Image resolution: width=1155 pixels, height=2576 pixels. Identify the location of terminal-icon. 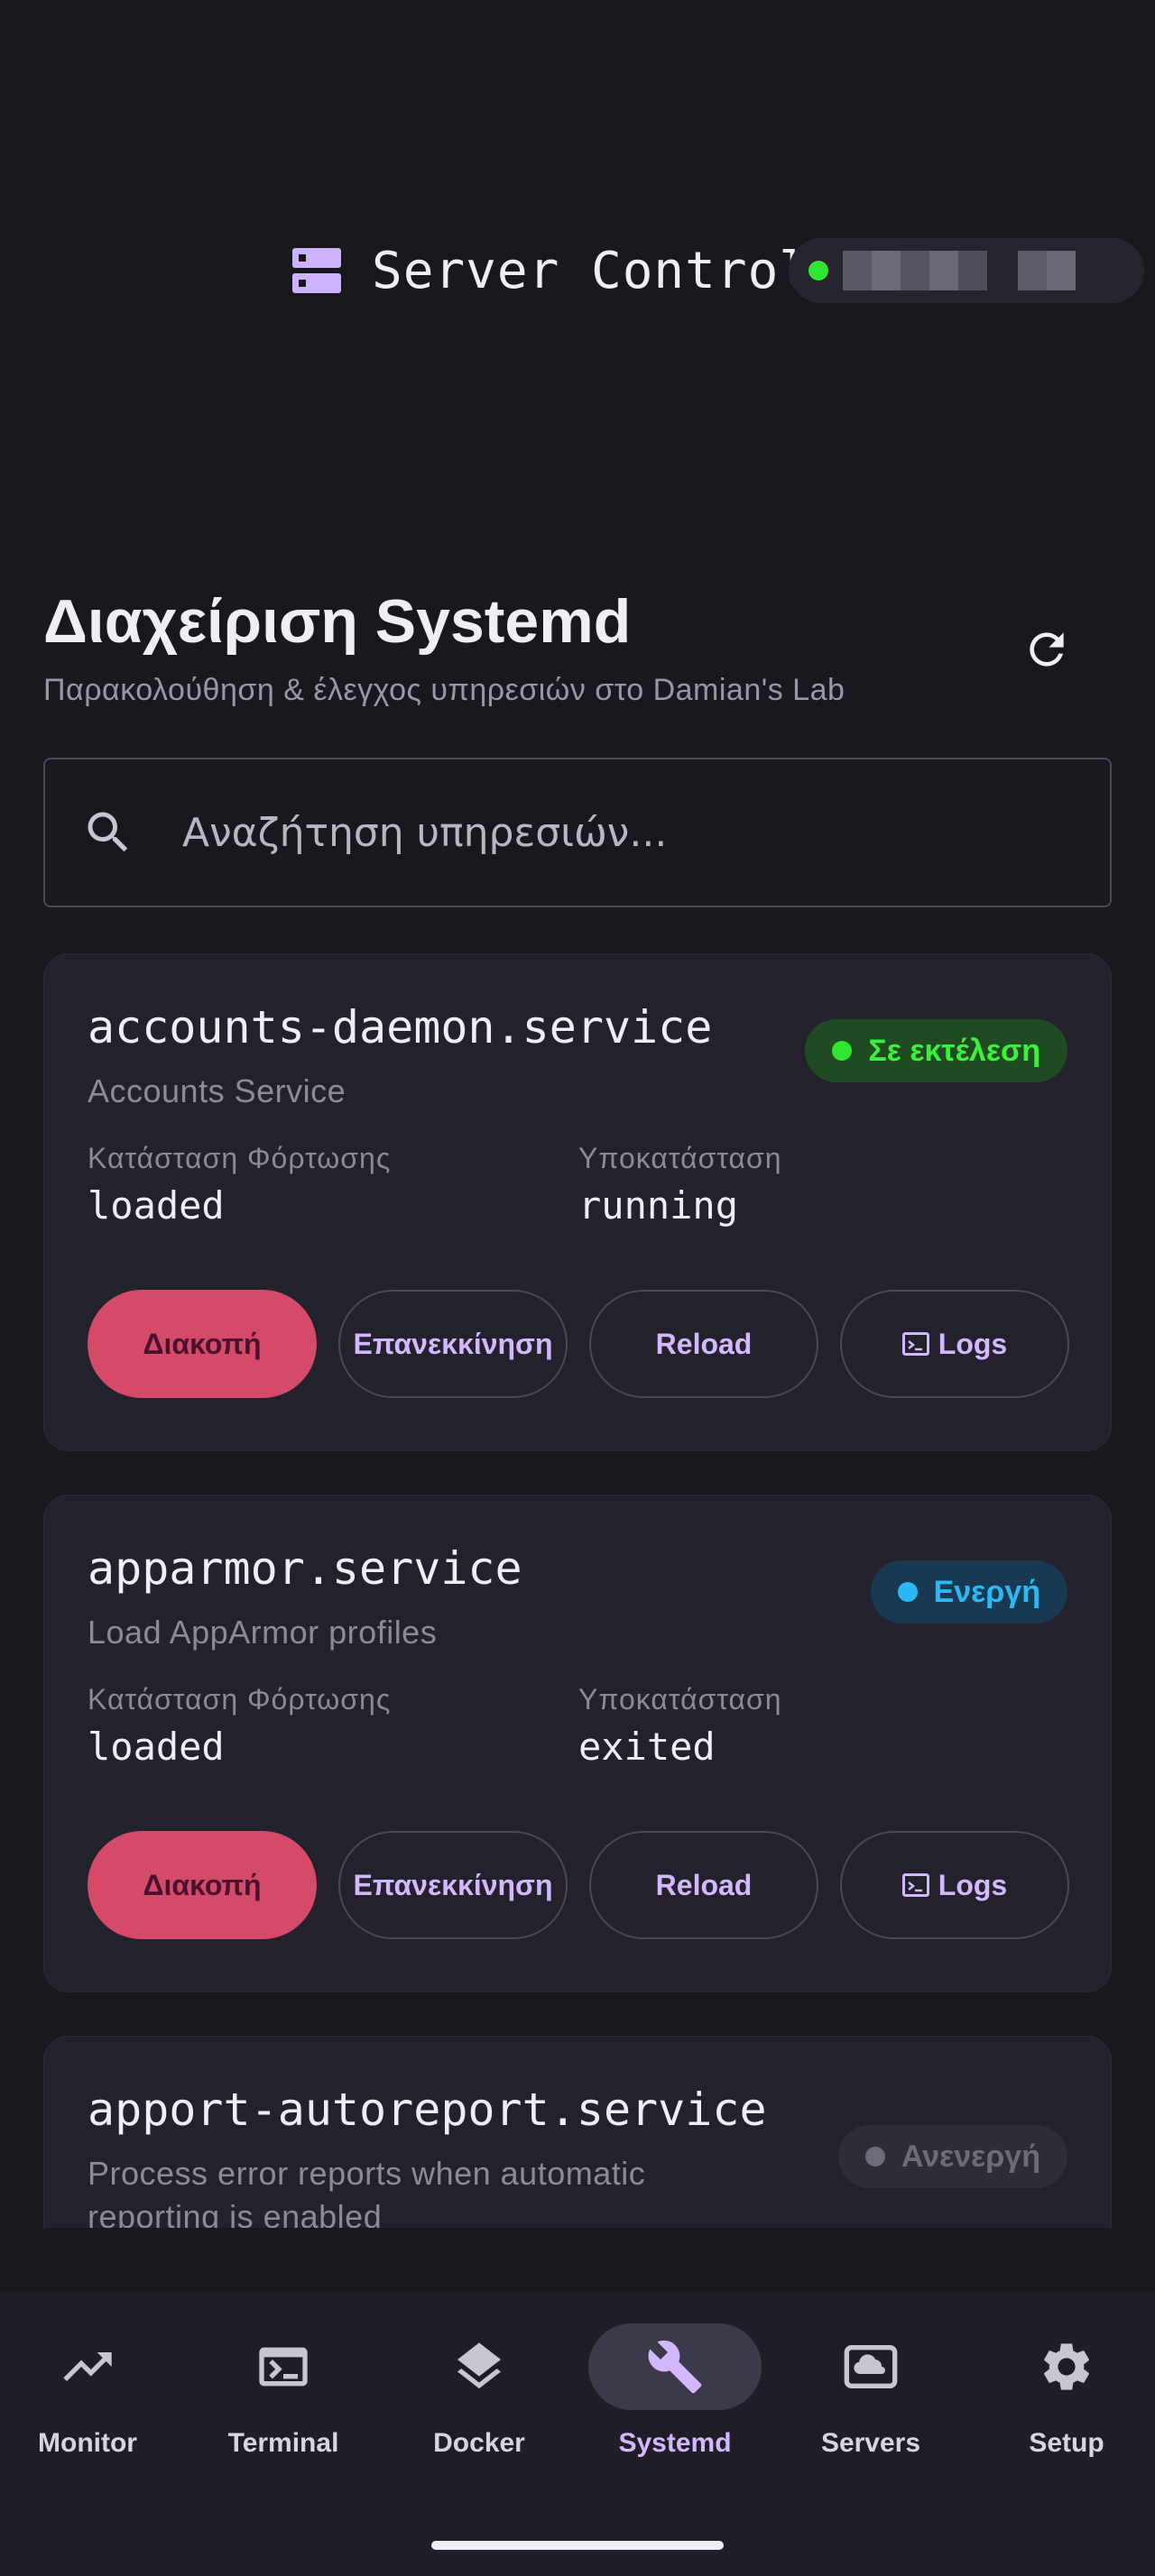
(283, 2367).